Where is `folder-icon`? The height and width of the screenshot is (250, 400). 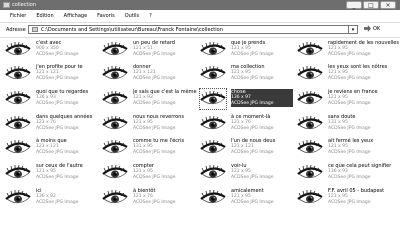
folder-icon is located at coordinates (6, 5).